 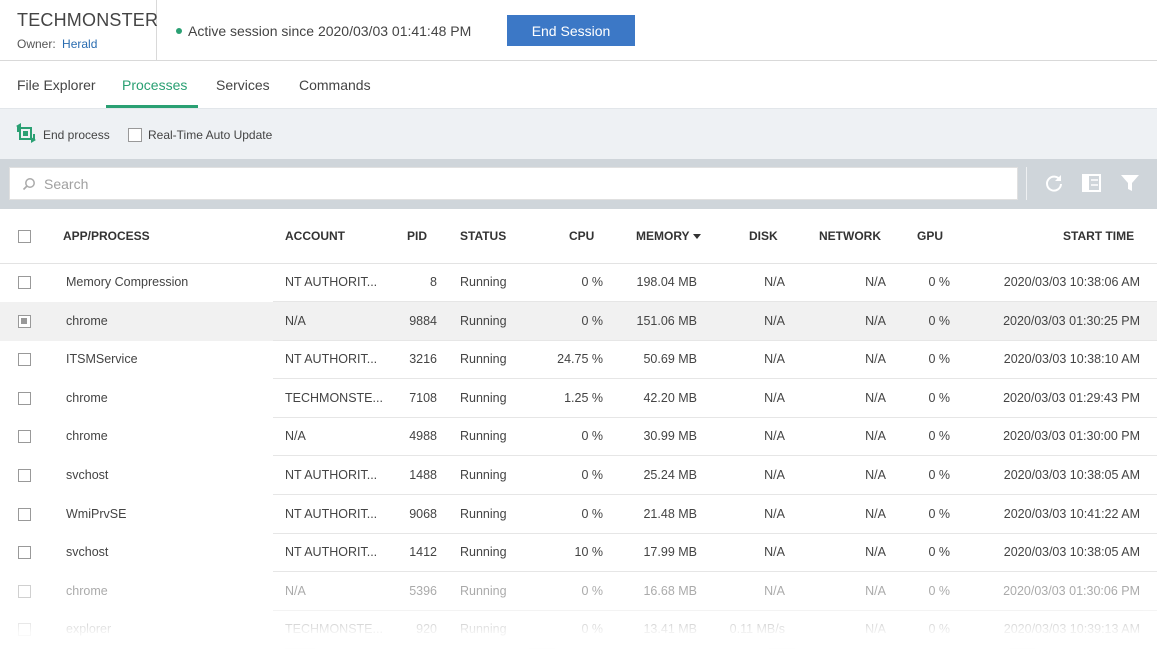 I want to click on col-pid: PID, so click(x=417, y=236).